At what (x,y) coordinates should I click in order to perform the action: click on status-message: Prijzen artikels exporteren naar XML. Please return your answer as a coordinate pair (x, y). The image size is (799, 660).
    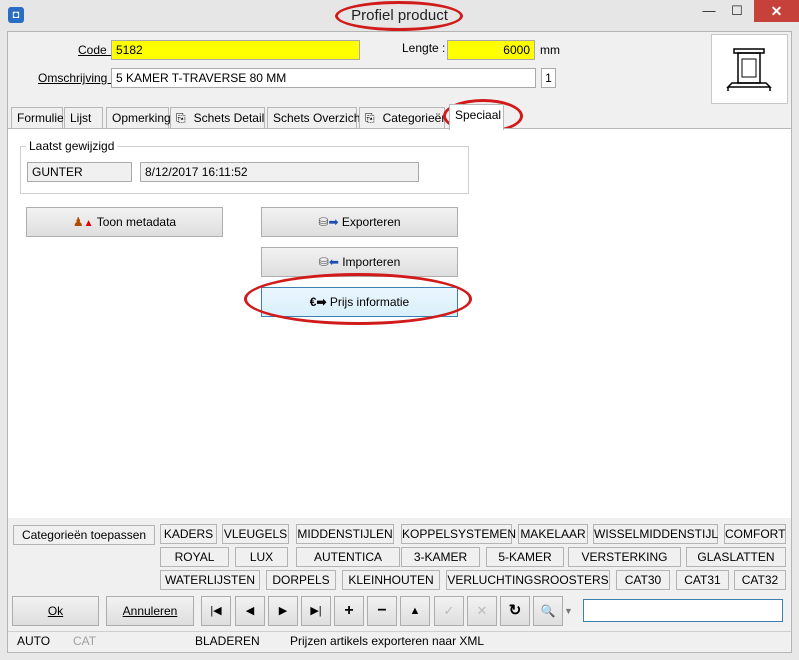
    Looking at the image, I should click on (387, 641).